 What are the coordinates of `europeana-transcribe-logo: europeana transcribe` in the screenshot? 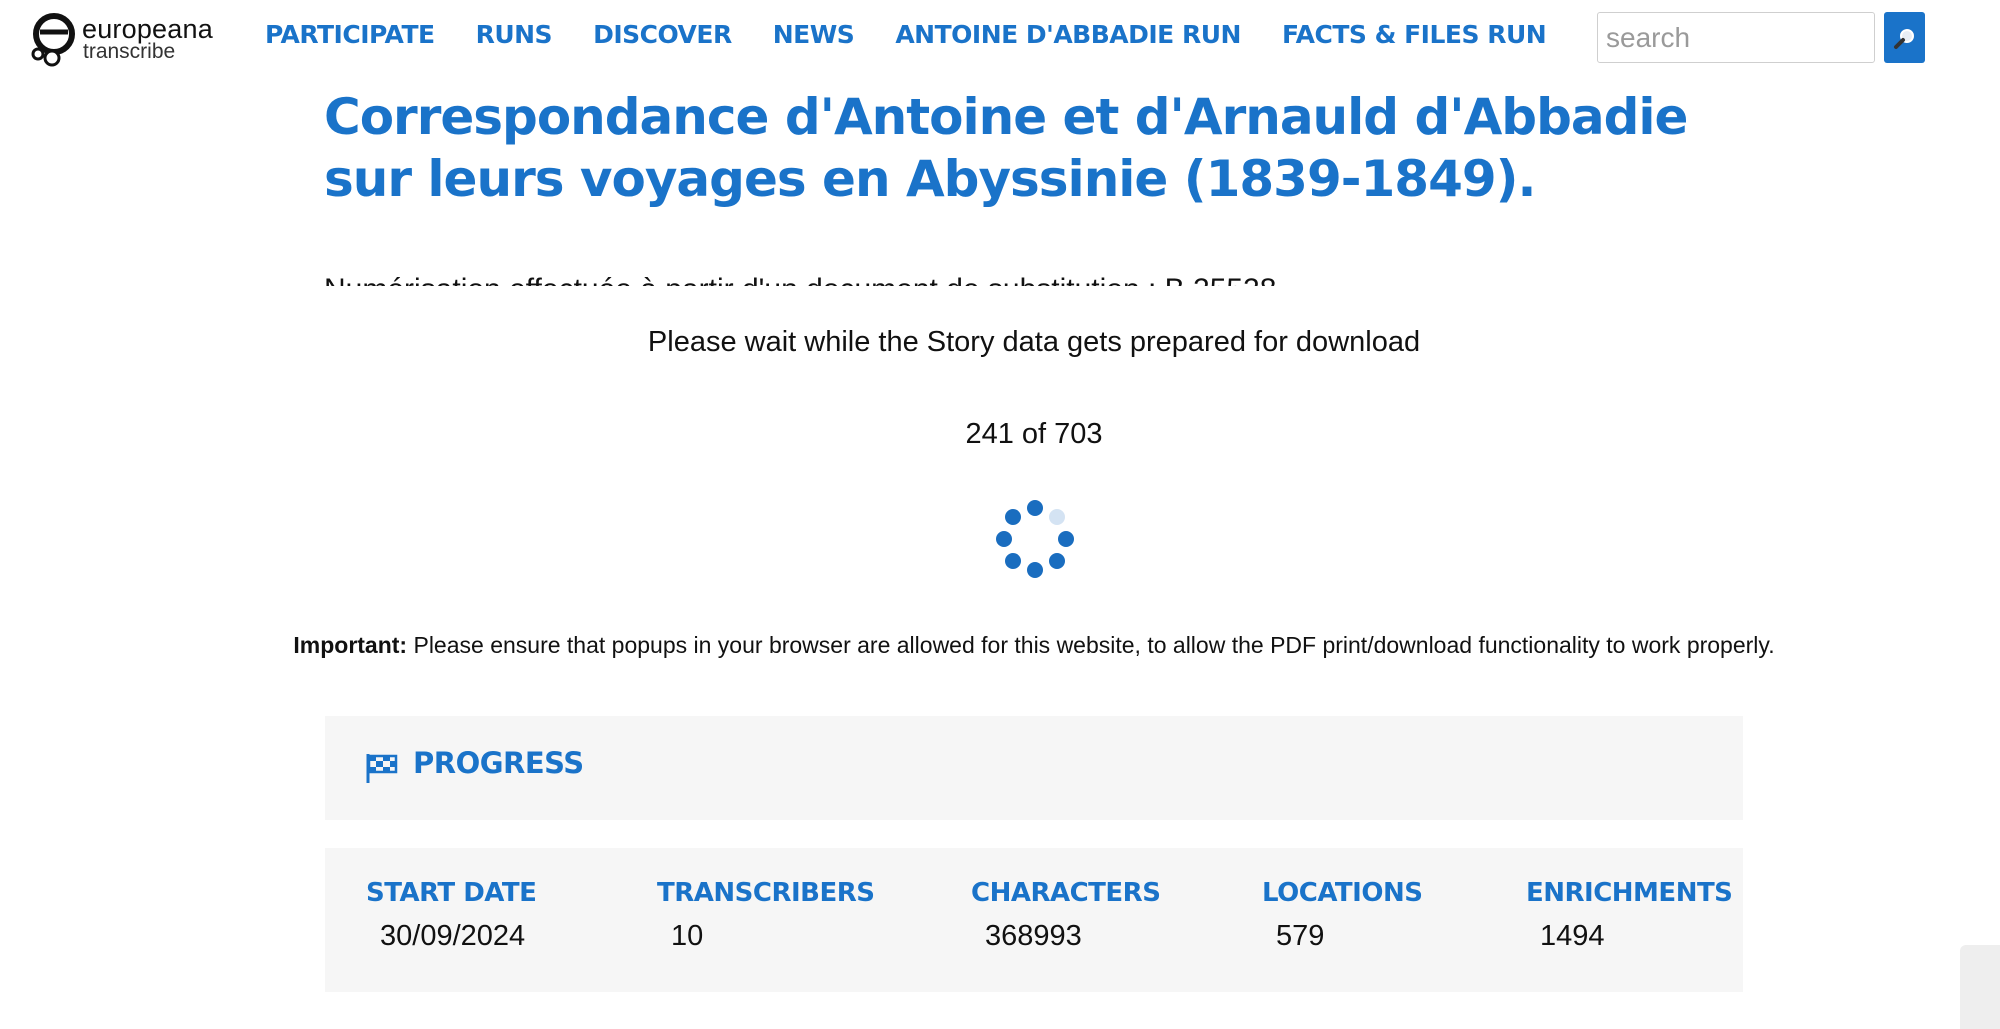 It's located at (125, 38).